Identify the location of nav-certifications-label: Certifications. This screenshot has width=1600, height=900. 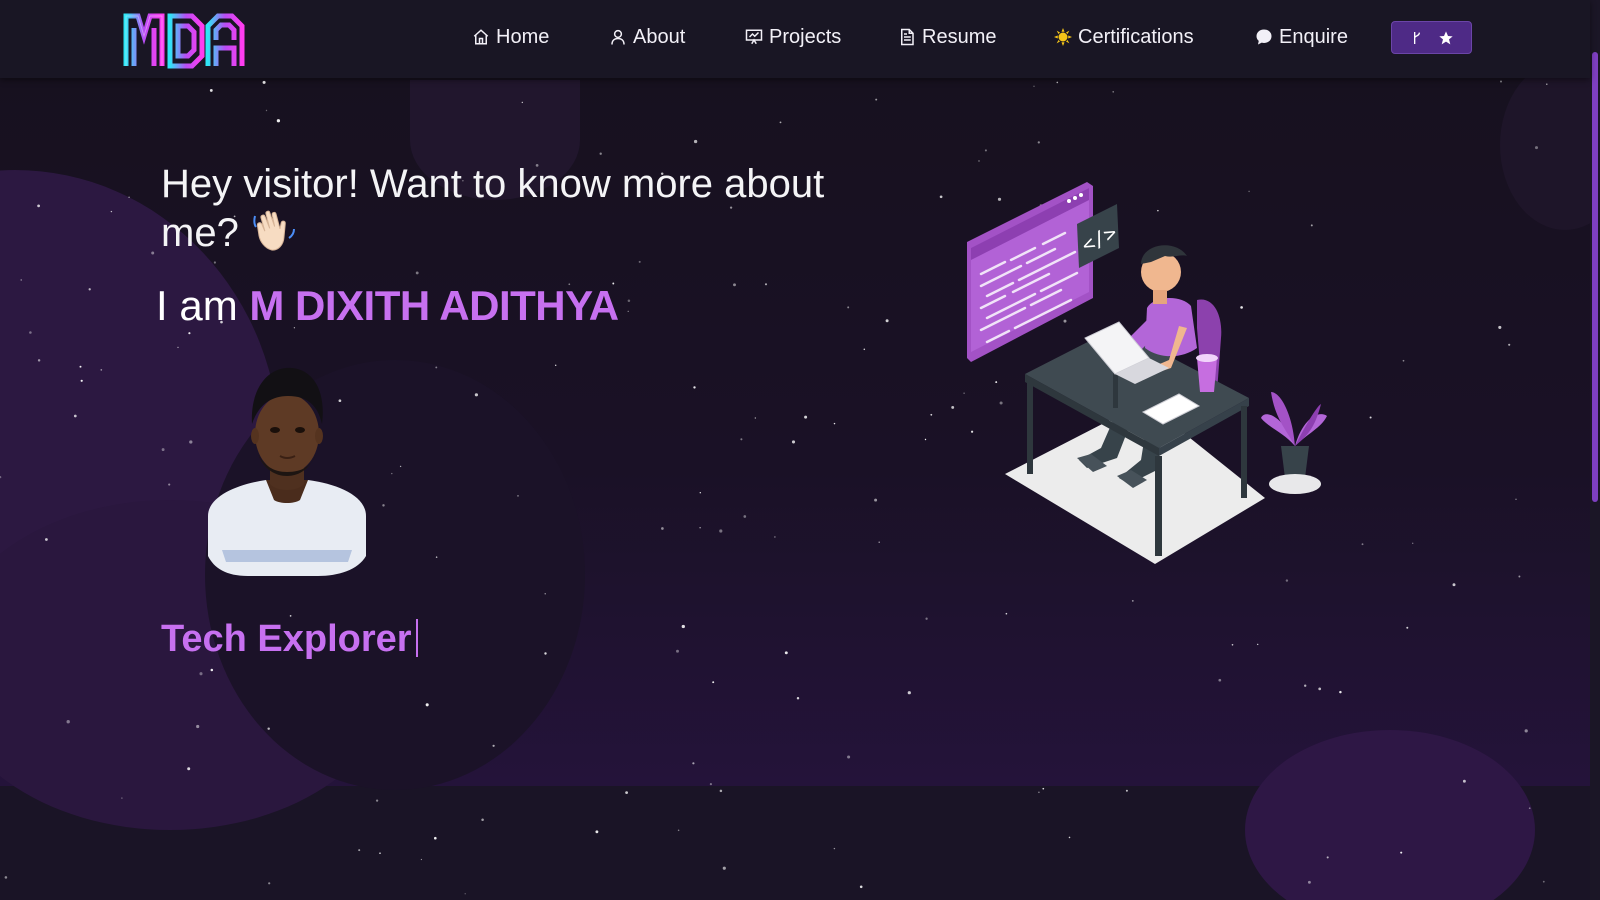
(1136, 37).